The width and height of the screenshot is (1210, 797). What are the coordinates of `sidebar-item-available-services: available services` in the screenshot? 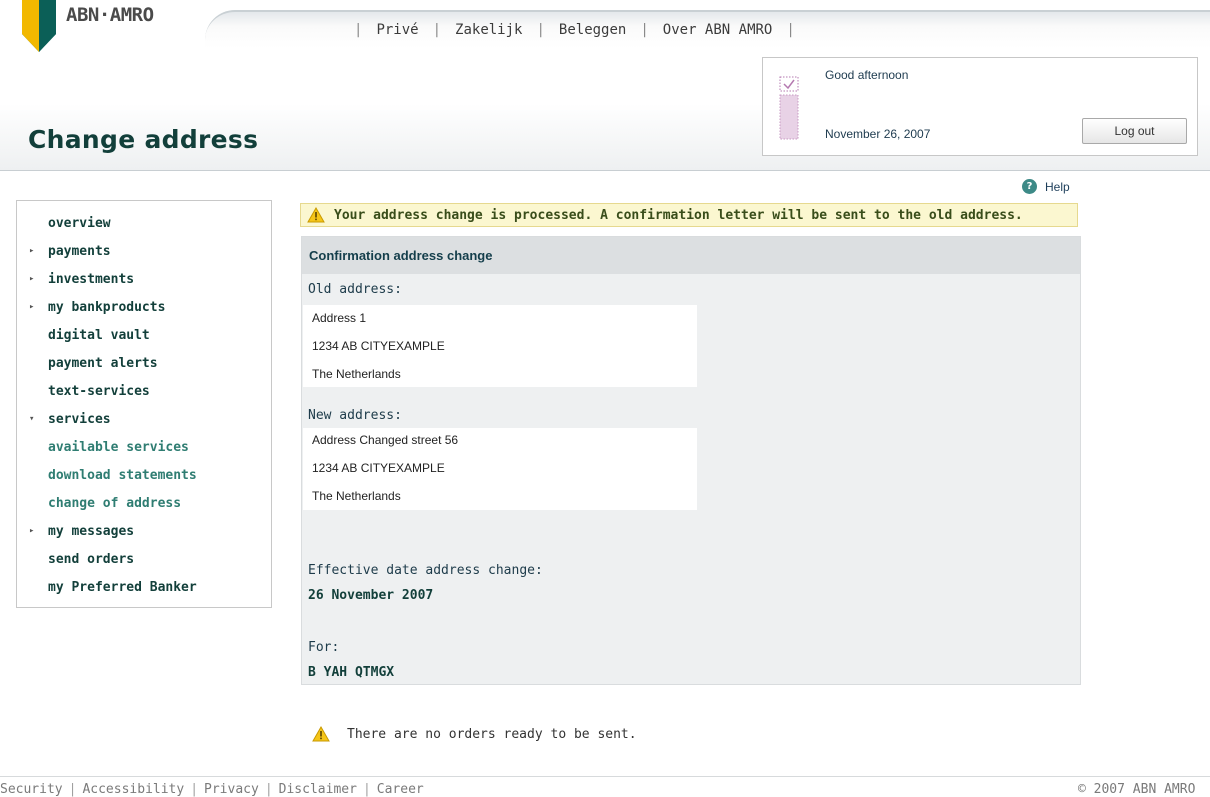 It's located at (144, 447).